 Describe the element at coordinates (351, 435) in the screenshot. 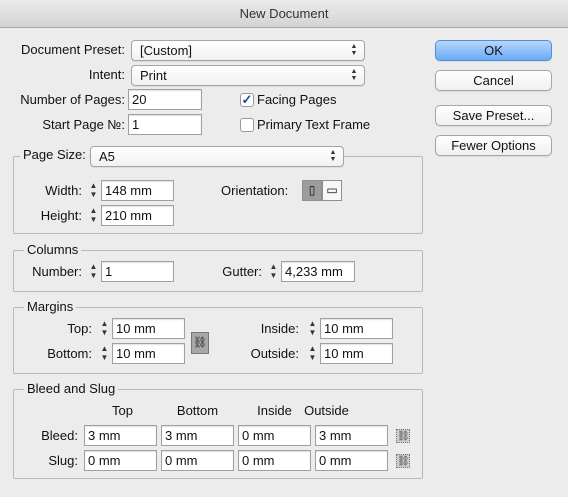

I see `bleed-outside-field: 3 mm` at that location.